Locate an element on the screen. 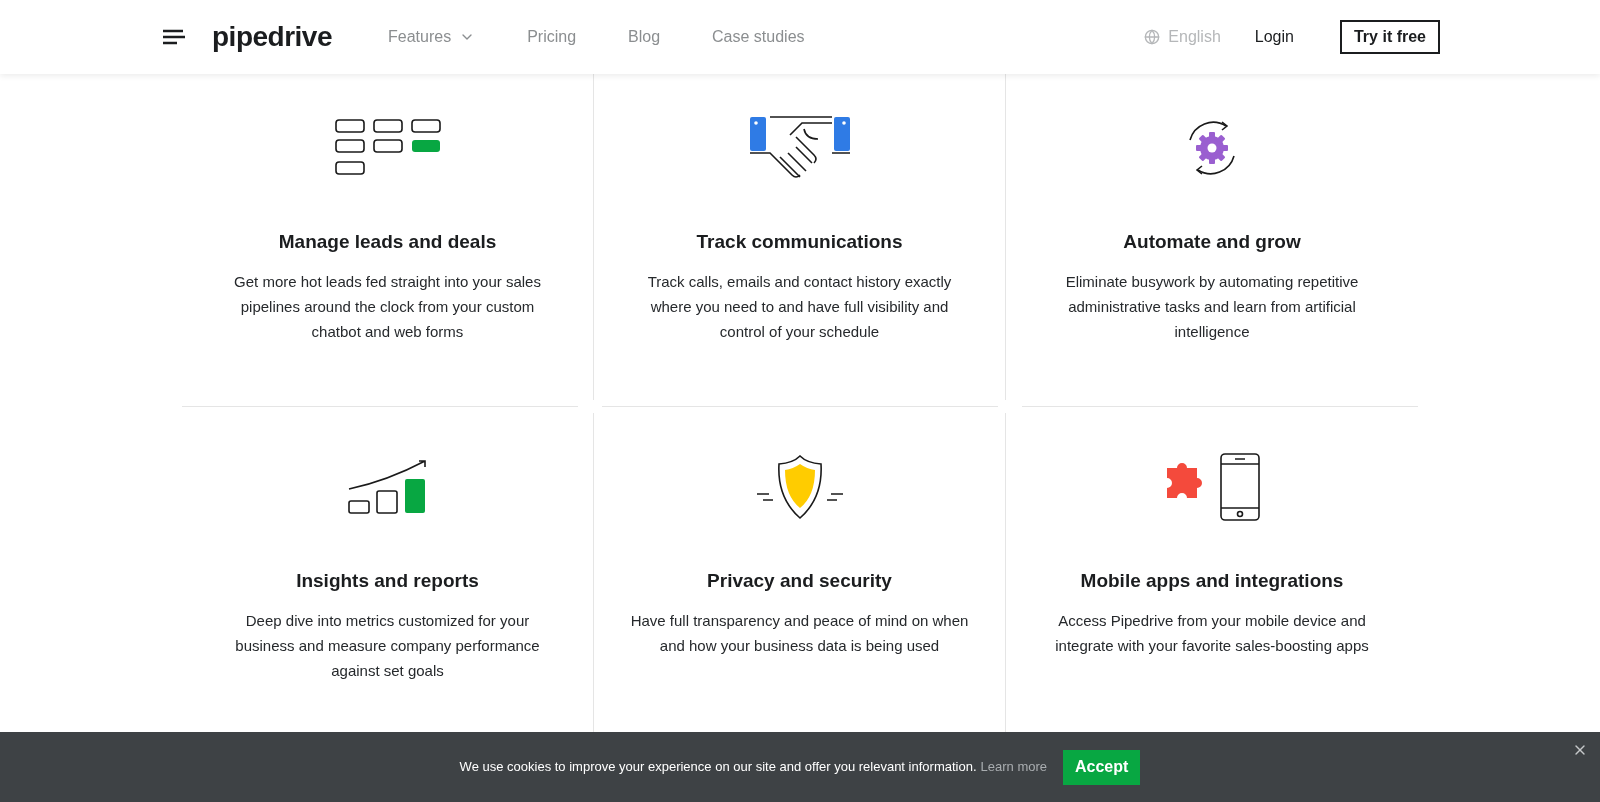  feature-description: Eliminate busywork by automating repetitive administrative tasks and learn from artificial intelligence is located at coordinates (1212, 306).